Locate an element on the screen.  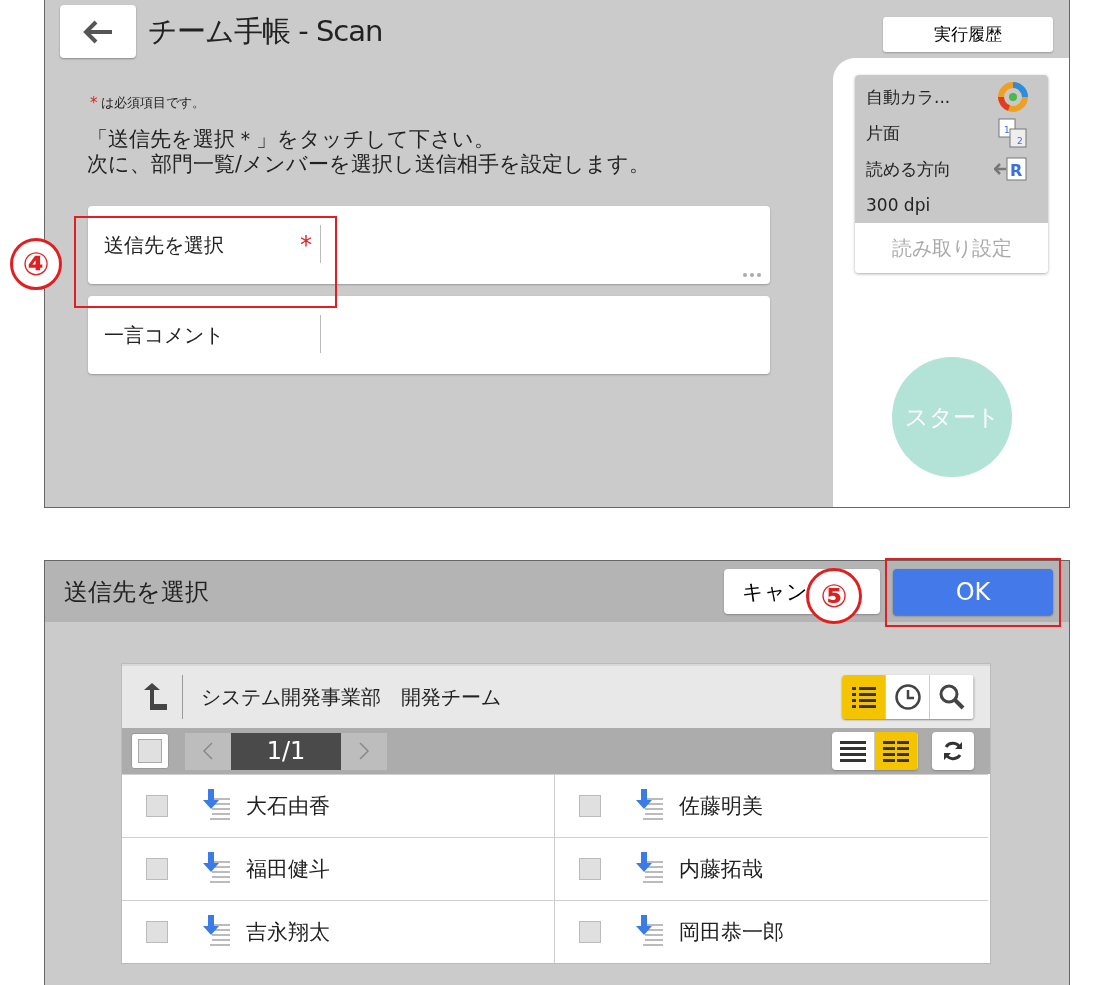
field-label: 送信先を選択 is located at coordinates (164, 245).